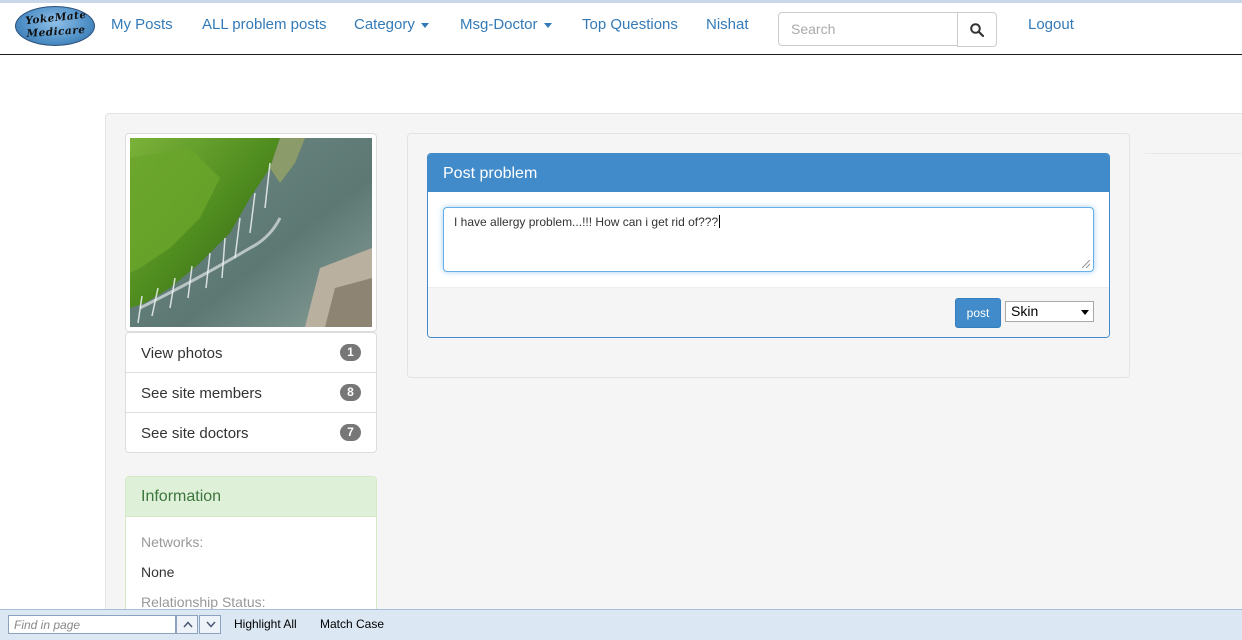 This screenshot has height=640, width=1242. I want to click on divider, so click(1193, 153).